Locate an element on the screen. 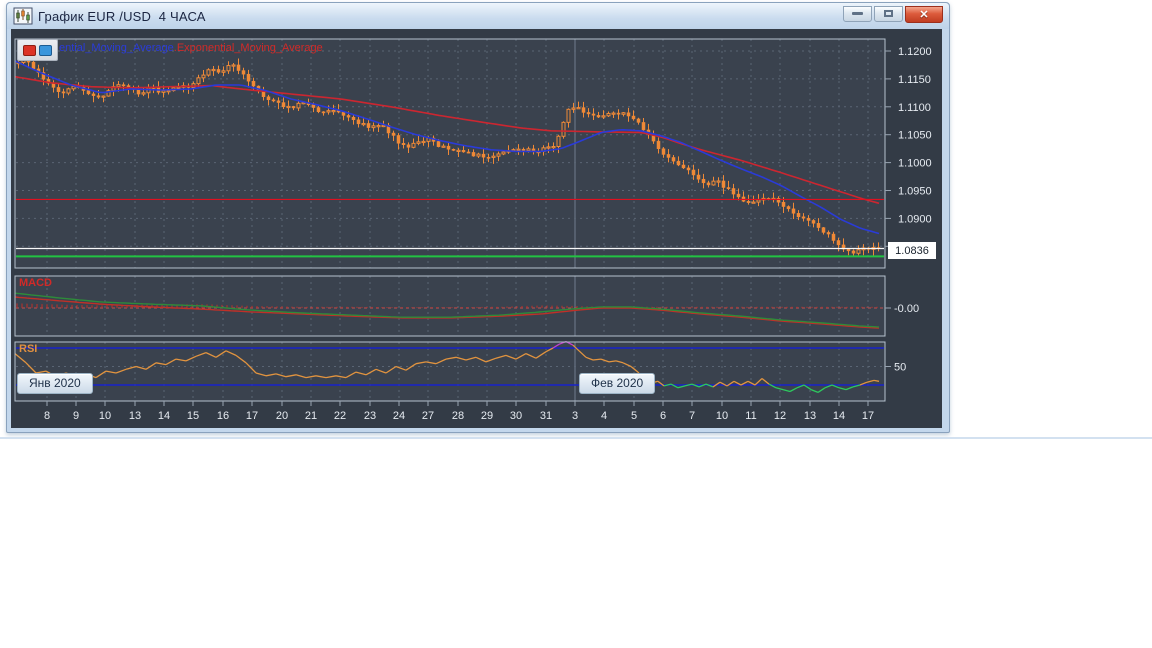 The image size is (1152, 648). ema-slow-legend: Exponential_Moving_Average is located at coordinates (249, 48).